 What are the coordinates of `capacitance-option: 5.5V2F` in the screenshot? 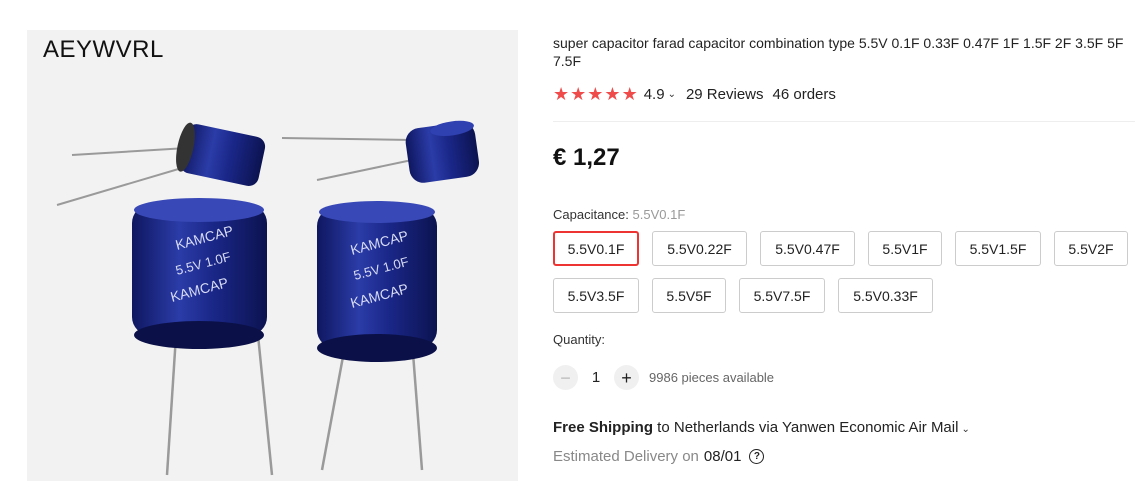 It's located at (1091, 248).